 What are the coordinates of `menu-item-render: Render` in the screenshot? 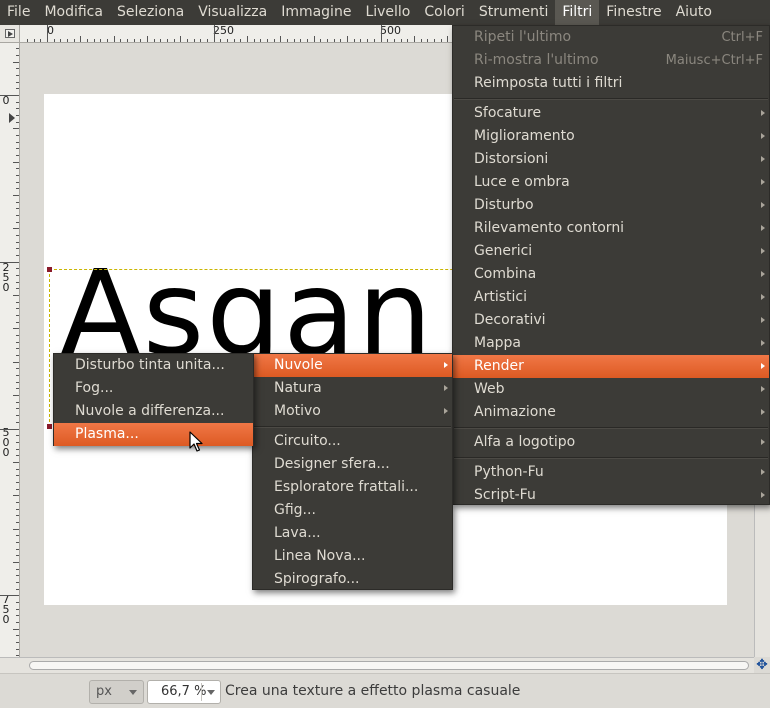 It's located at (611, 366).